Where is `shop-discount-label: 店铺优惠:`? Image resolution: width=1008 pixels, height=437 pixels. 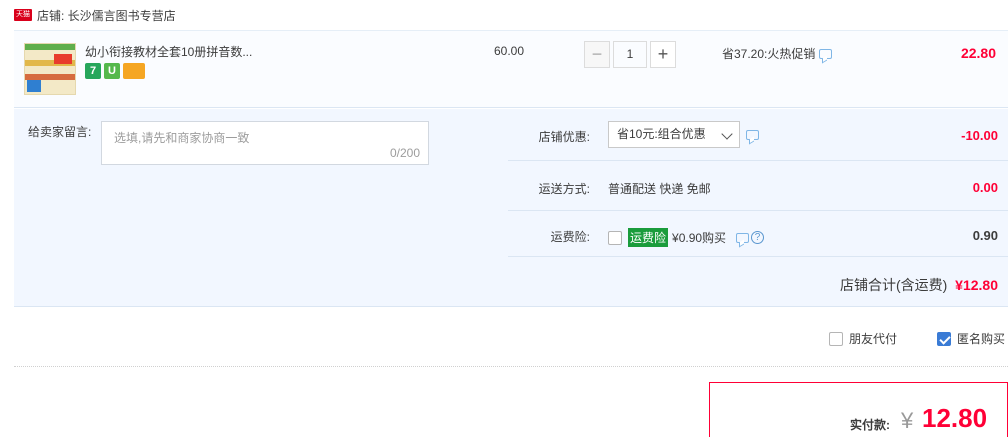
shop-discount-label: 店铺优惠: is located at coordinates (564, 137).